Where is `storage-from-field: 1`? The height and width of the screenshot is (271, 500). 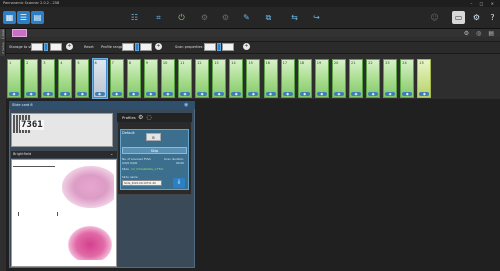 storage-from-field: 1 is located at coordinates (37, 51).